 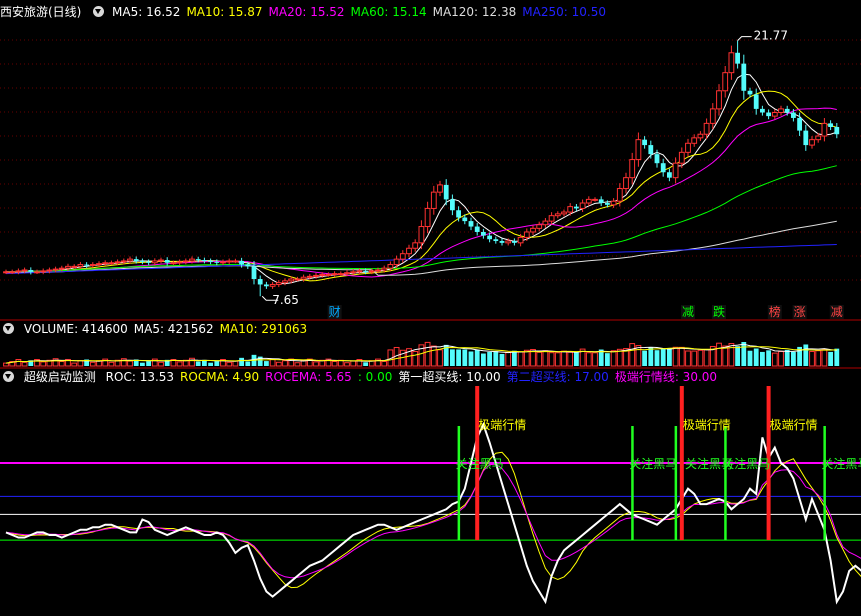 I want to click on legend-item: 第一超买线: 10.00, so click(x=449, y=377).